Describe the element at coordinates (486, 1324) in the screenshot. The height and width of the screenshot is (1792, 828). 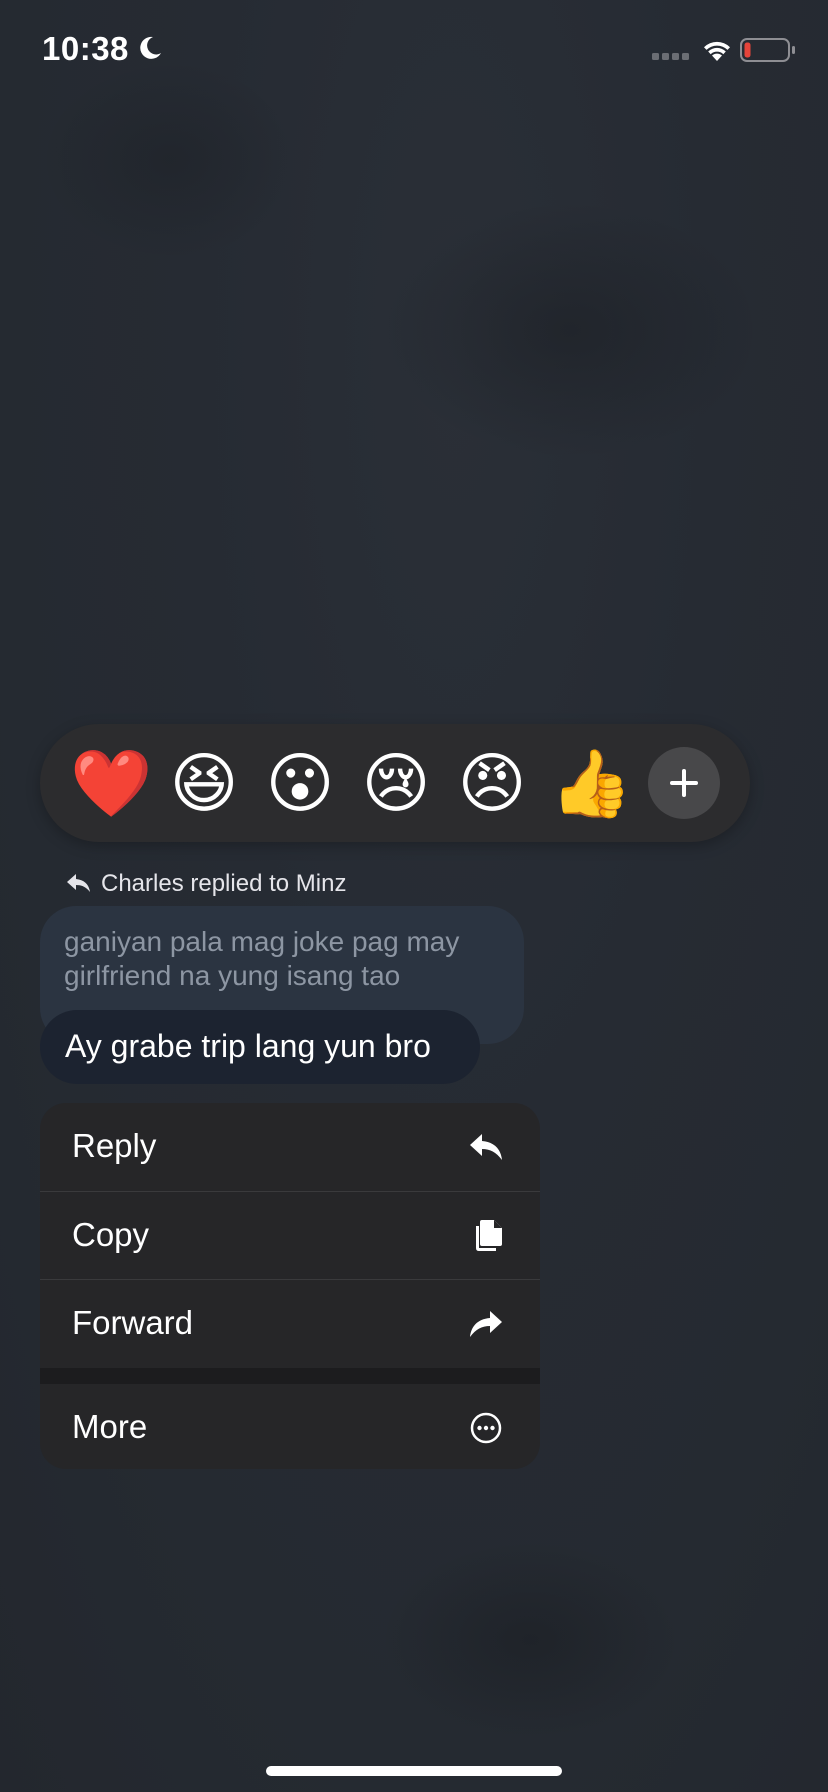
I see `forward-icon` at that location.